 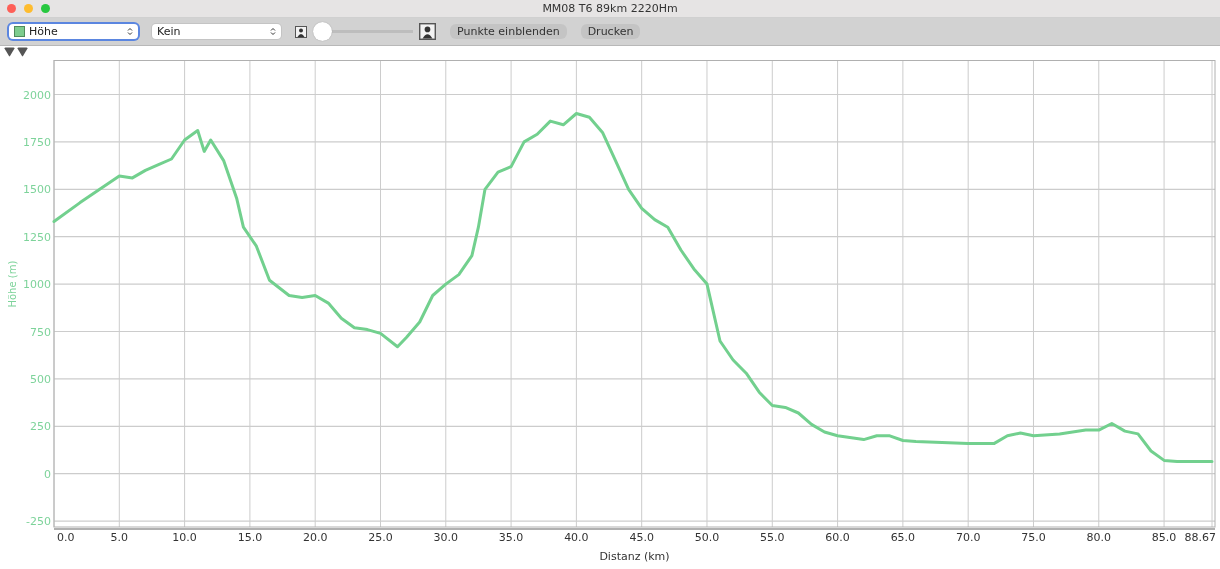 What do you see at coordinates (380, 537) in the screenshot?
I see `x-tick-label: 25.0` at bounding box center [380, 537].